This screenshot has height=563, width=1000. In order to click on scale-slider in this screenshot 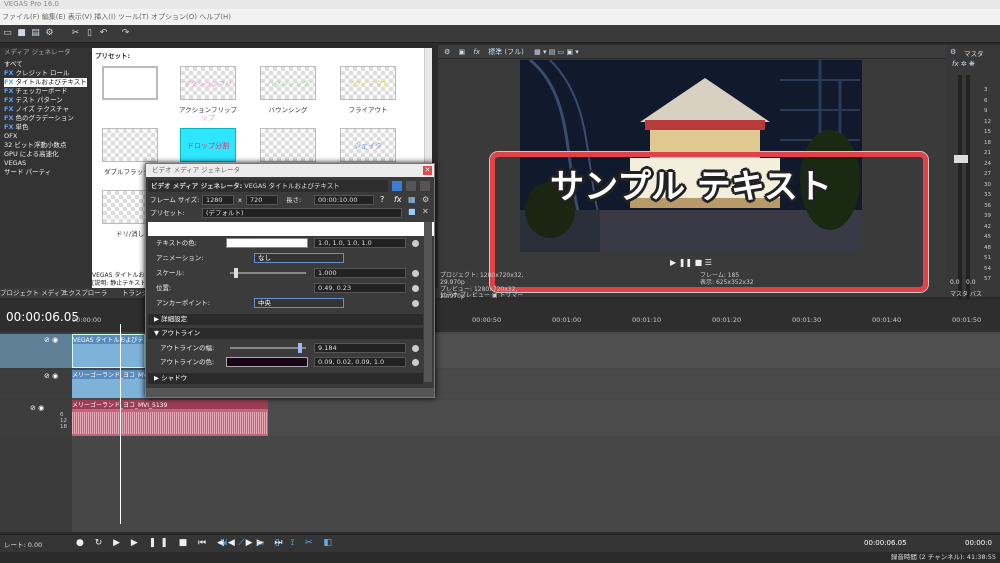, I will do `click(268, 273)`.